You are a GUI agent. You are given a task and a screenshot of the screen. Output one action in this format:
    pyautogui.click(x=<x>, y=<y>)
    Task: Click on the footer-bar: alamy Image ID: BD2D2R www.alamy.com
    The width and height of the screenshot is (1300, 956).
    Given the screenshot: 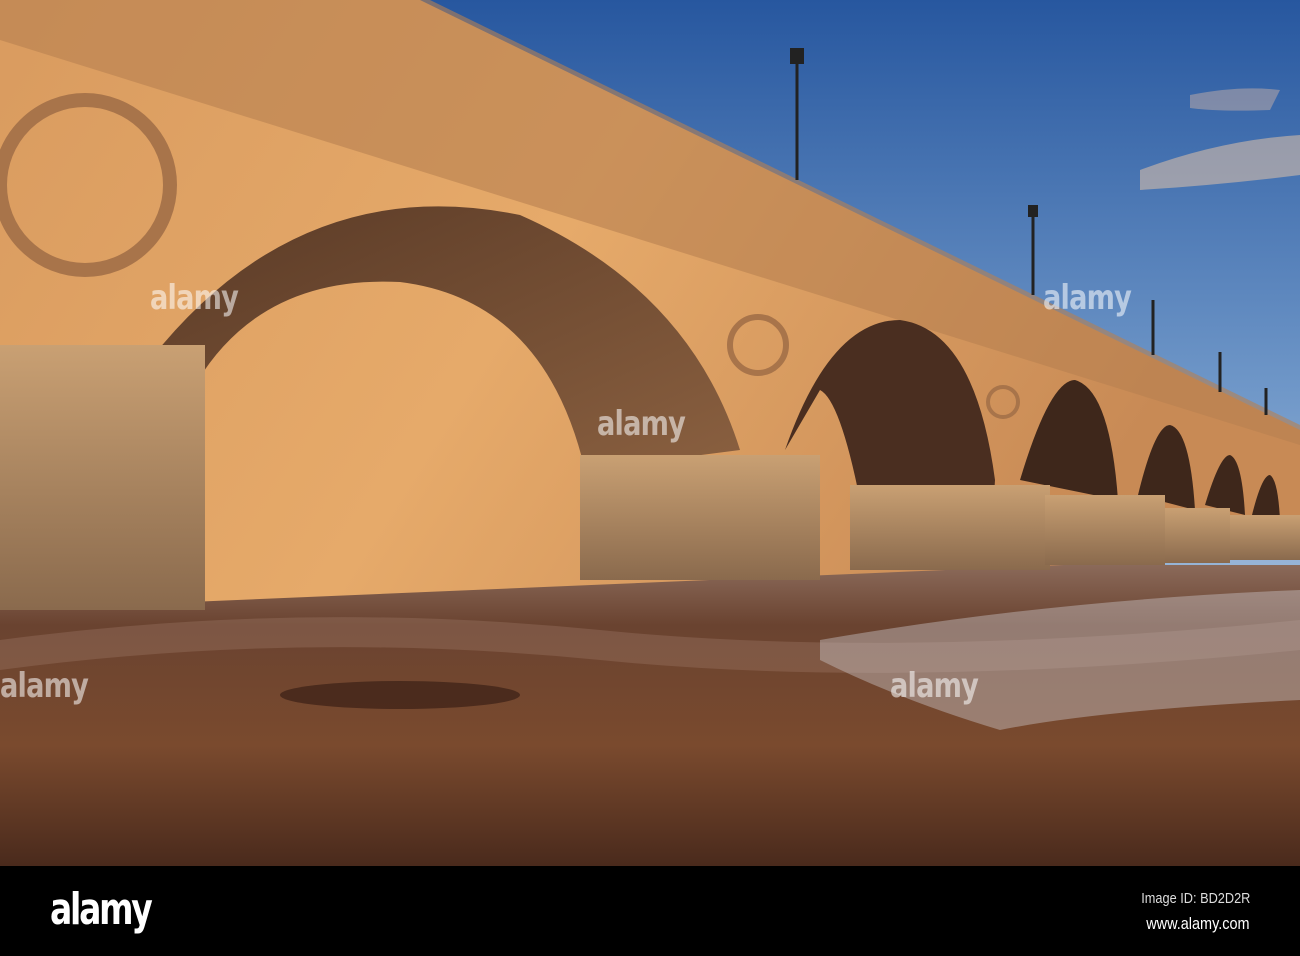 What is the action you would take?
    pyautogui.click(x=650, y=911)
    